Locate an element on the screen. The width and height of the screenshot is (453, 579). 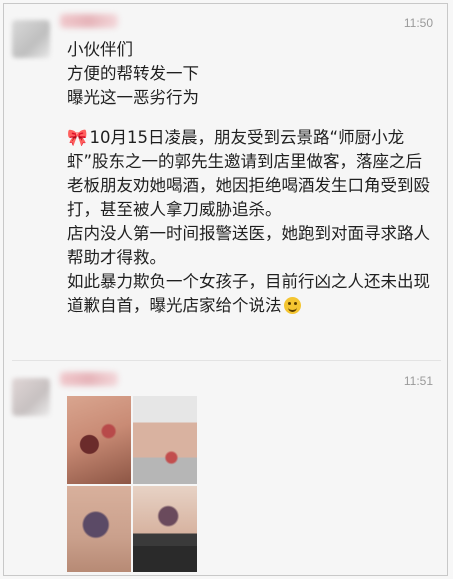
divider is located at coordinates (226, 360).